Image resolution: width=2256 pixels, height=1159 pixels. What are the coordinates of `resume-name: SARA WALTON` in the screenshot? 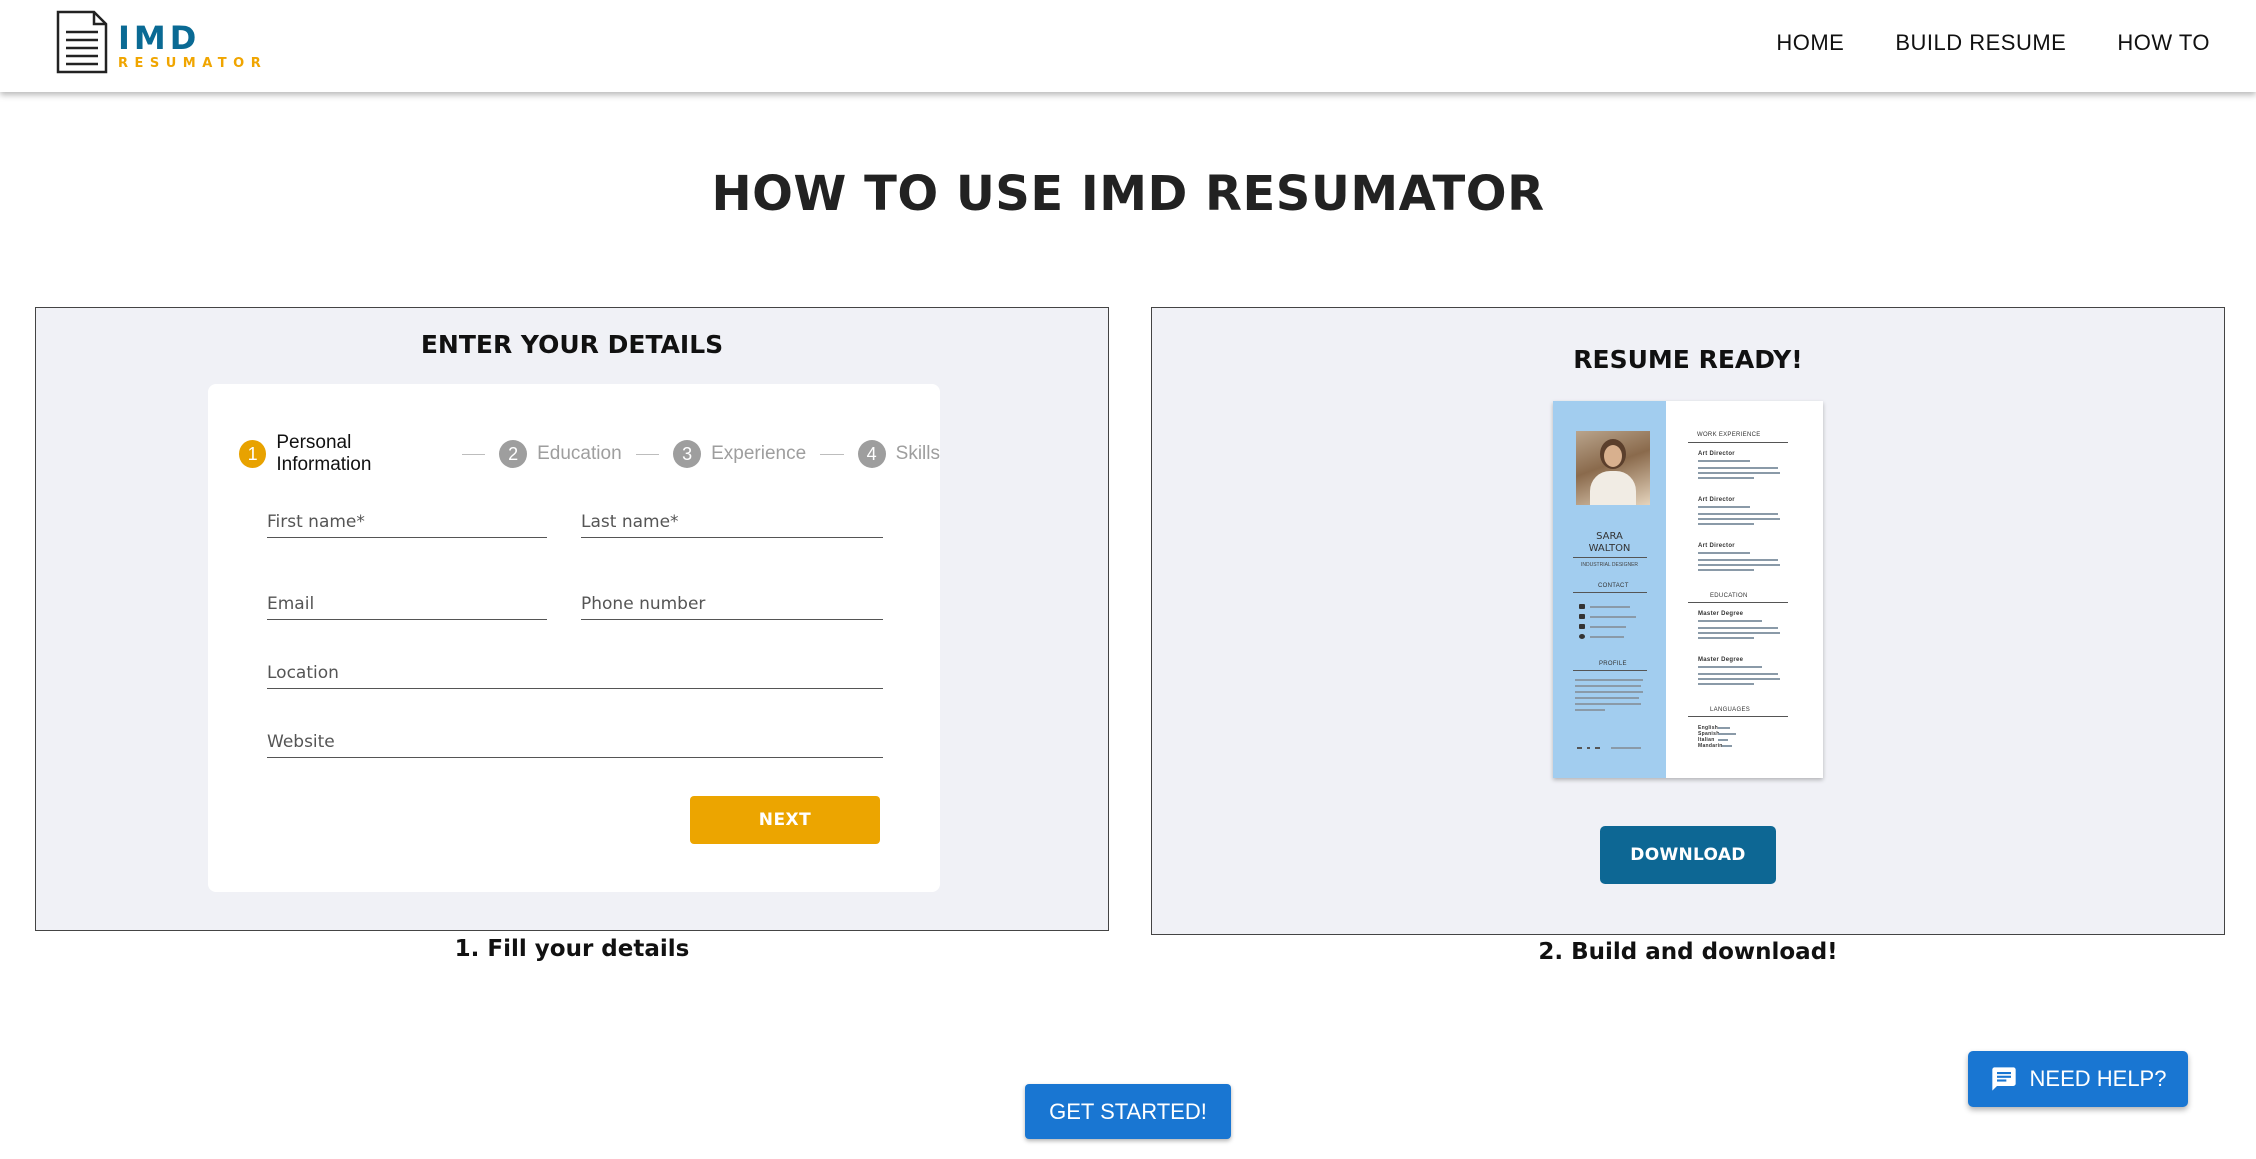 It's located at (1609, 542).